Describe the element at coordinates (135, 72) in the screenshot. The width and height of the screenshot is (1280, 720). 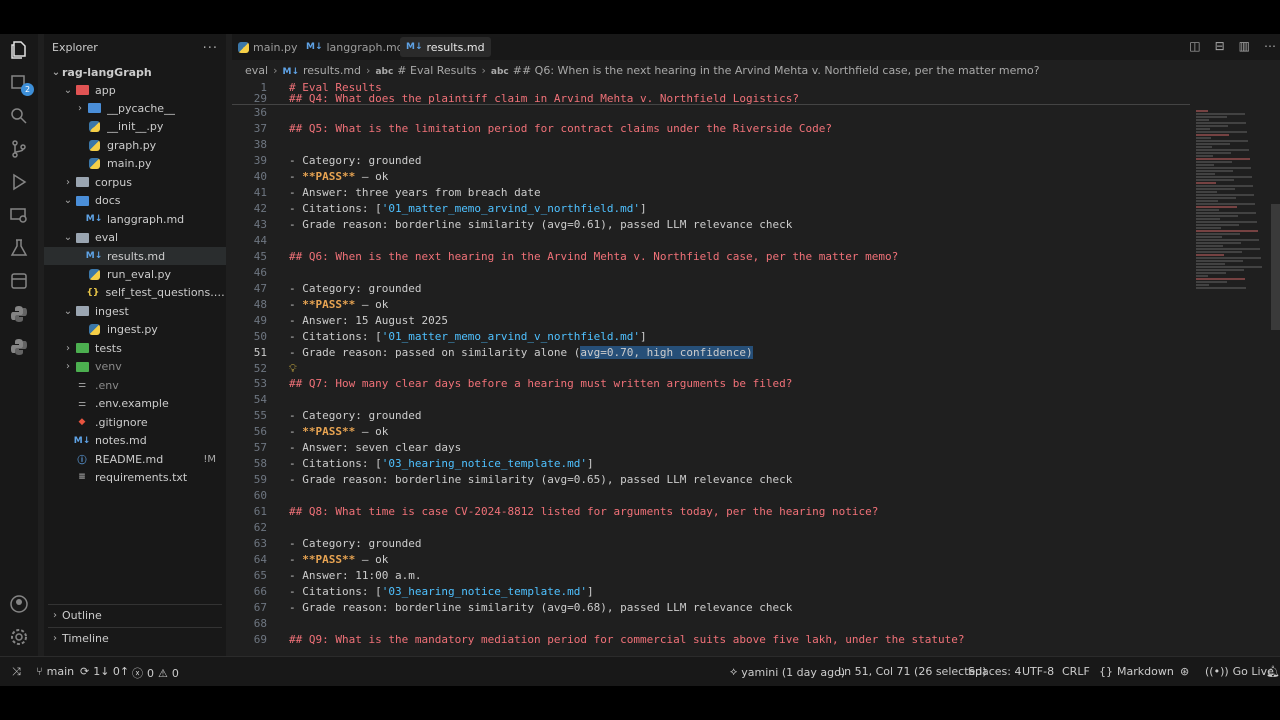
I see `workspace-root: ⌄ rag-langGraph` at that location.